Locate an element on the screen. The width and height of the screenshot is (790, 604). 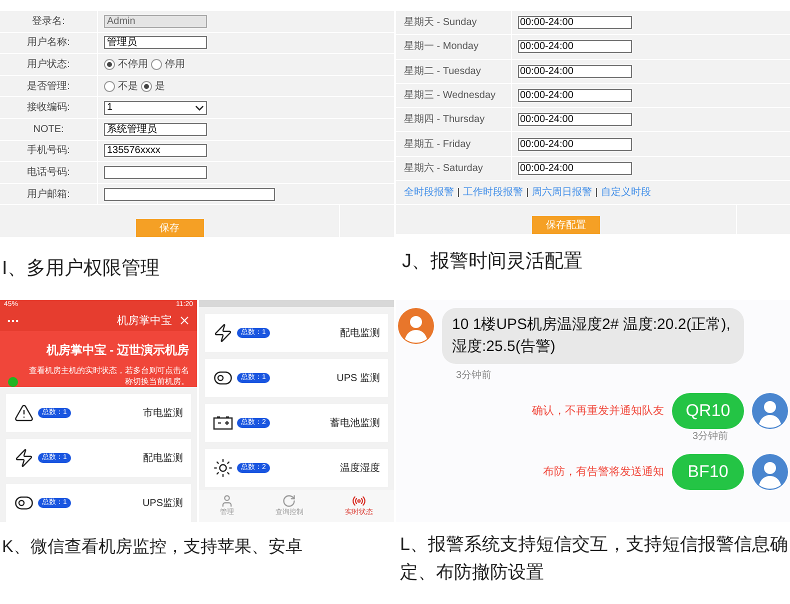
field-label: 手机号码: is located at coordinates (48, 151).